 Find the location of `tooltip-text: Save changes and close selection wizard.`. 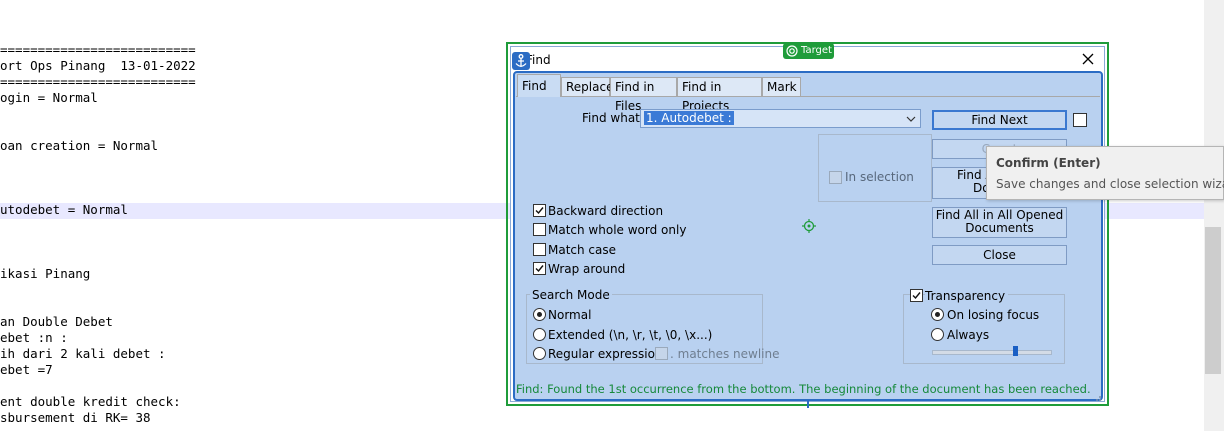

tooltip-text: Save changes and close selection wizard. is located at coordinates (1110, 184).